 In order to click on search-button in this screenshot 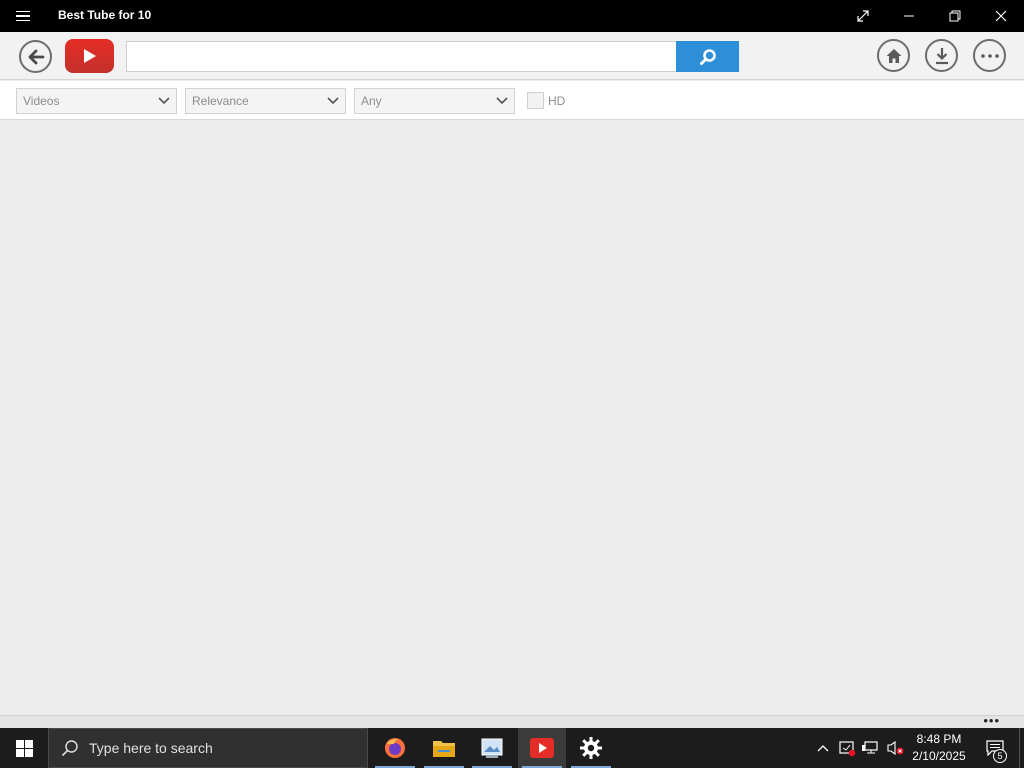, I will do `click(707, 56)`.